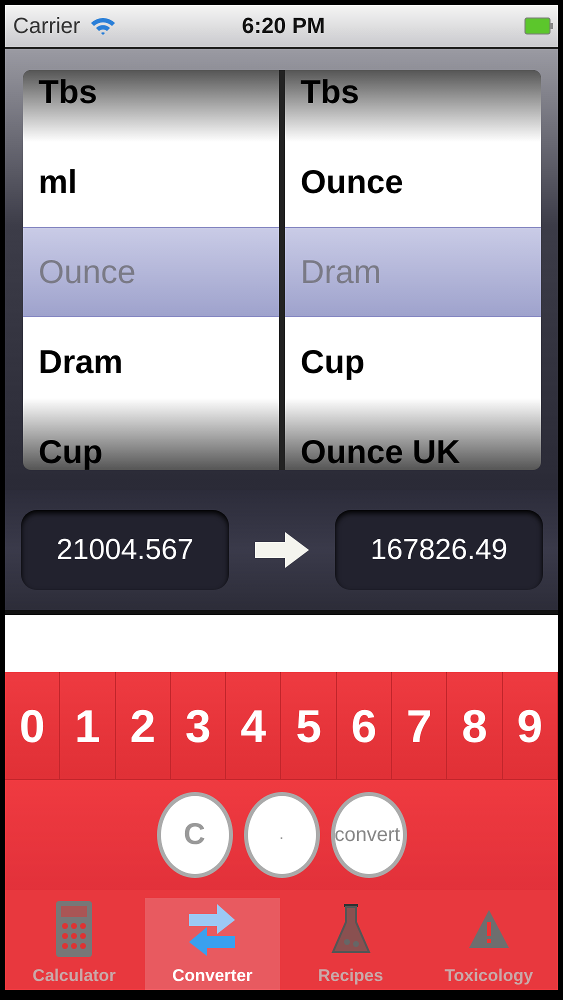 The image size is (563, 1000). Describe the element at coordinates (488, 929) in the screenshot. I see `warning-icon` at that location.